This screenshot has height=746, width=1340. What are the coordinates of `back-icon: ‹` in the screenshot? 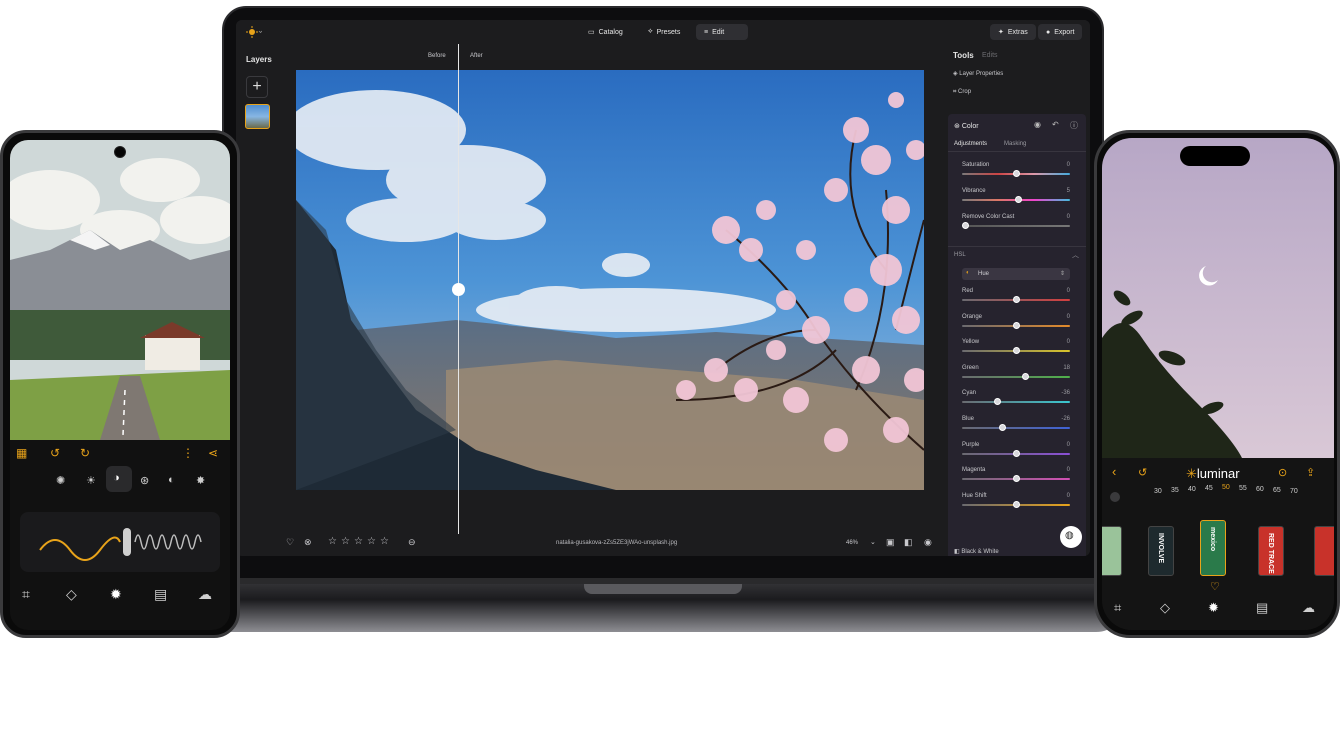 It's located at (1114, 471).